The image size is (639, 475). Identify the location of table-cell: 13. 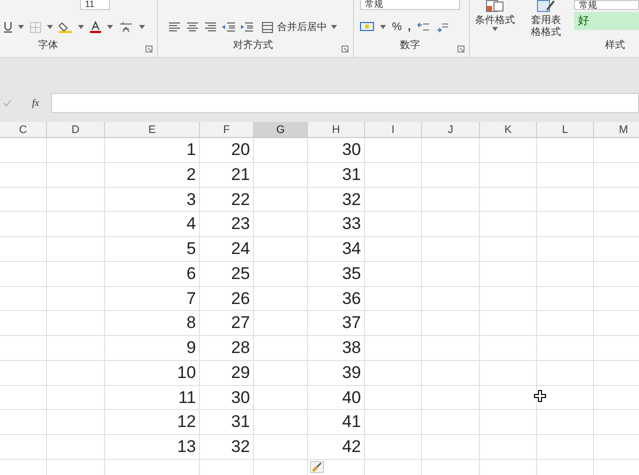
(152, 447).